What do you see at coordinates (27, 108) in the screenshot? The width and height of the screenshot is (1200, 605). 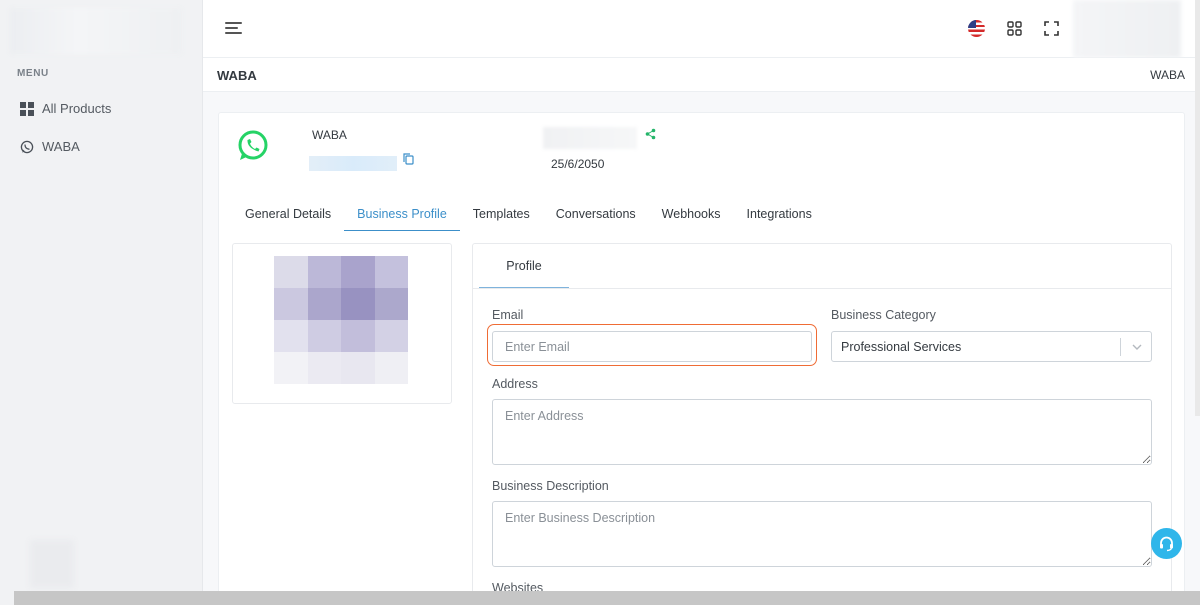 I see `grid-icon` at bounding box center [27, 108].